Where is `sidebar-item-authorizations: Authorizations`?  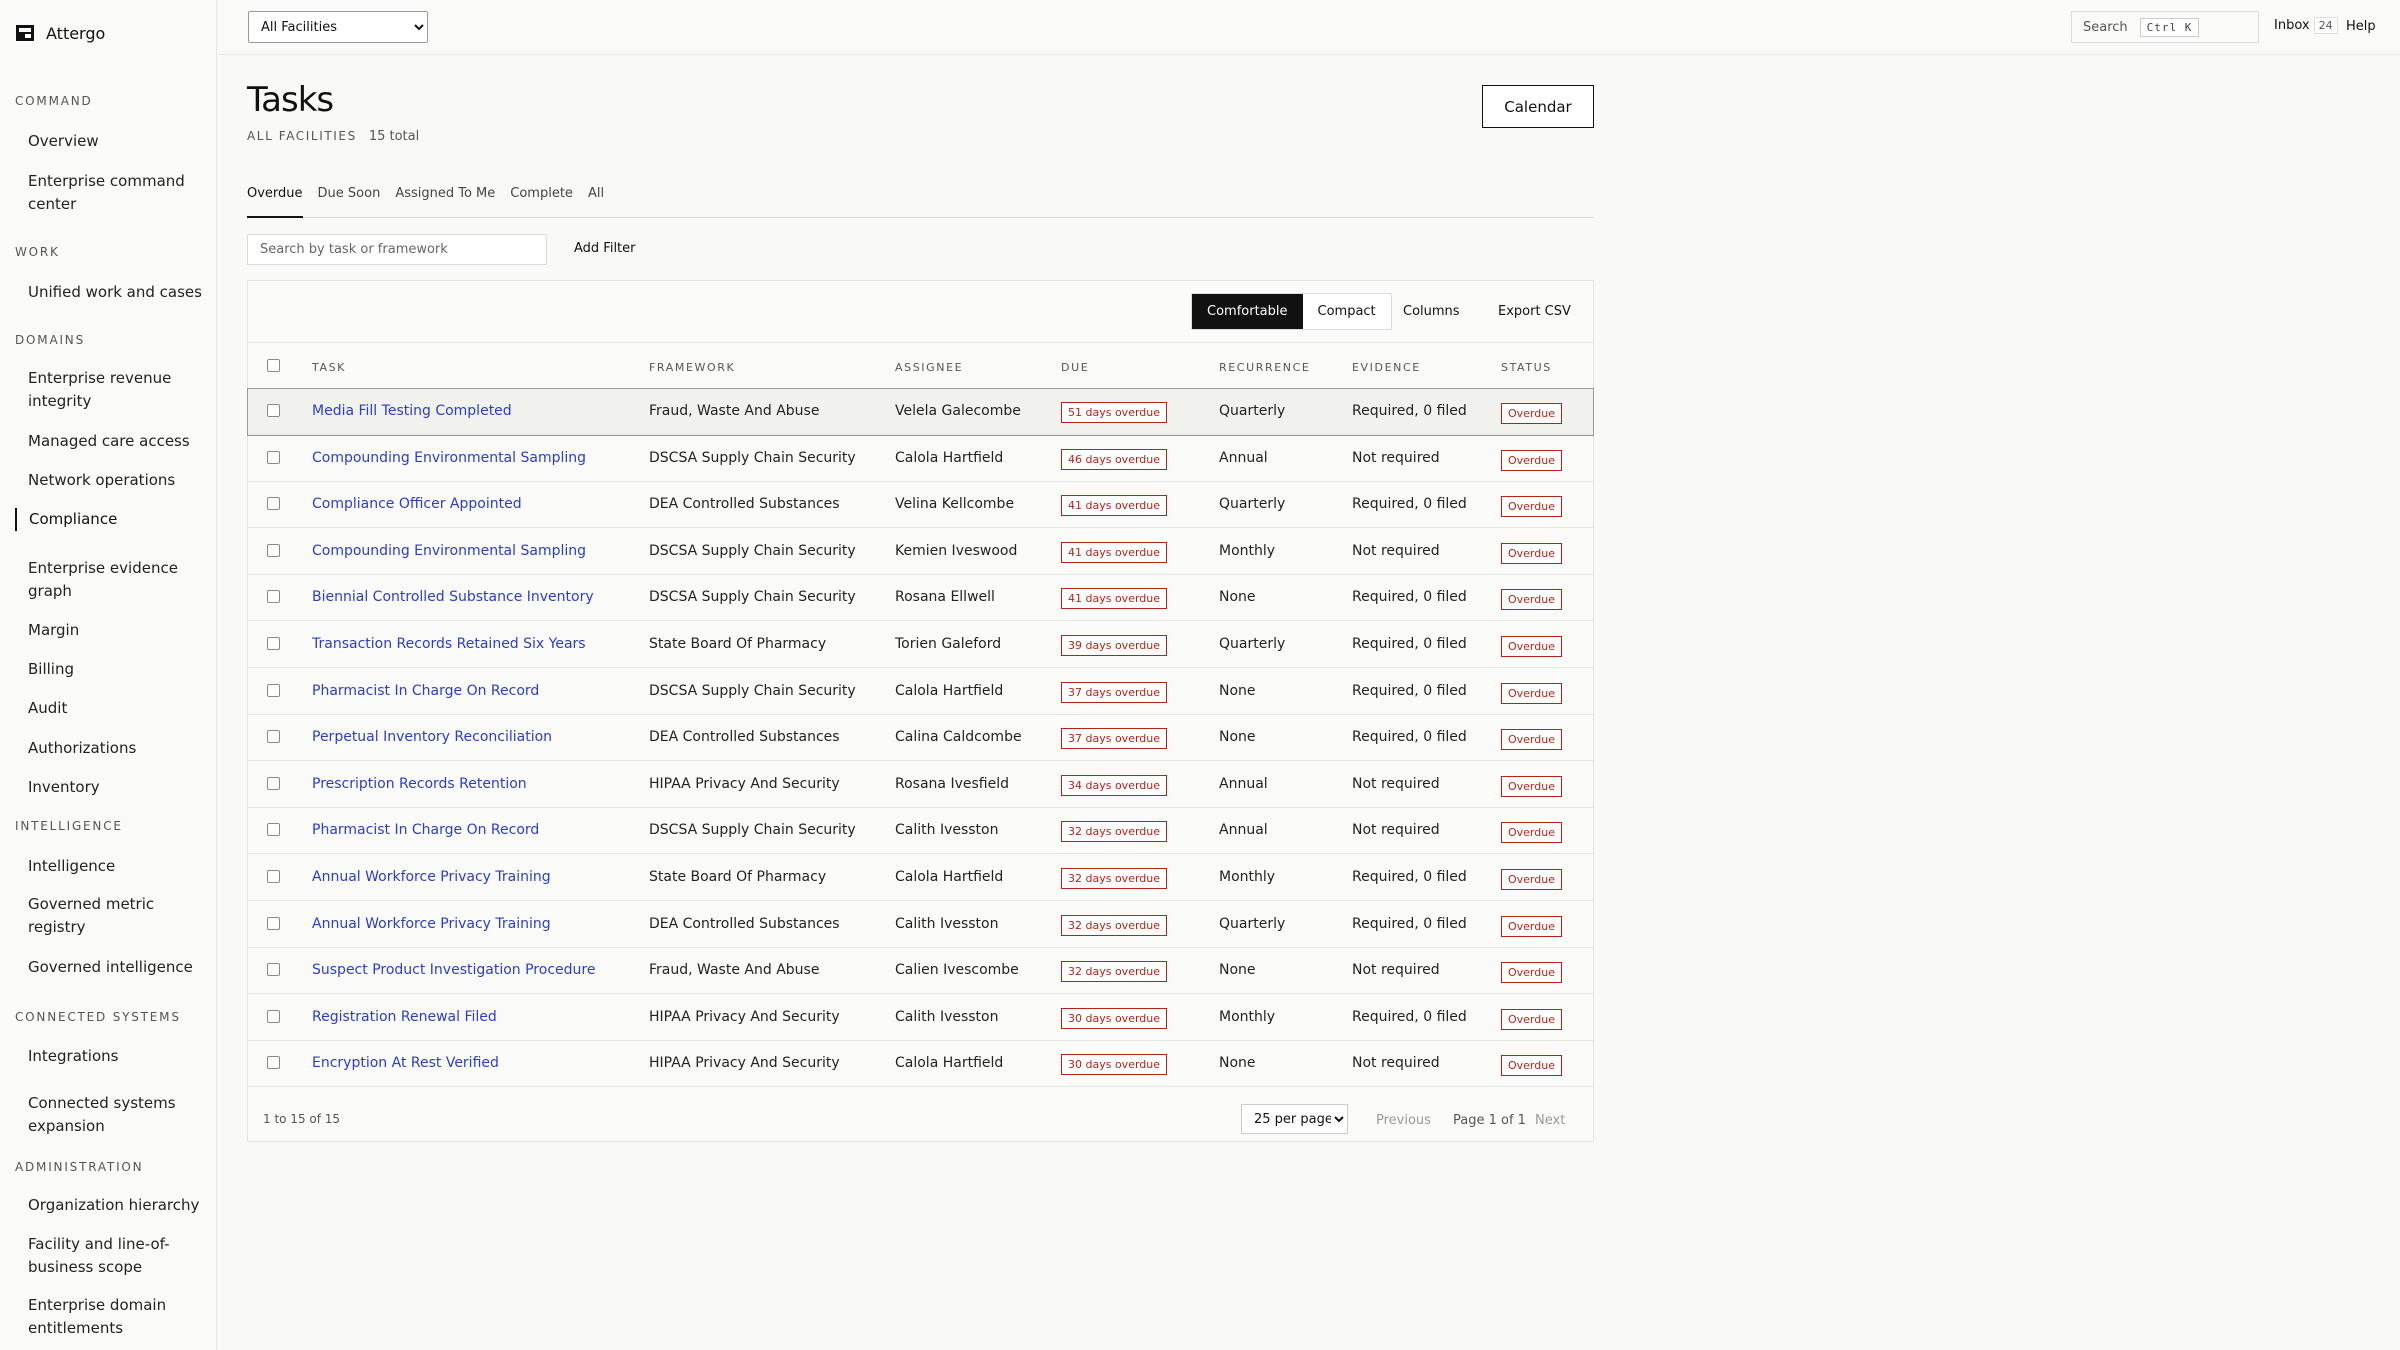
sidebar-item-authorizations: Authorizations is located at coordinates (113, 748).